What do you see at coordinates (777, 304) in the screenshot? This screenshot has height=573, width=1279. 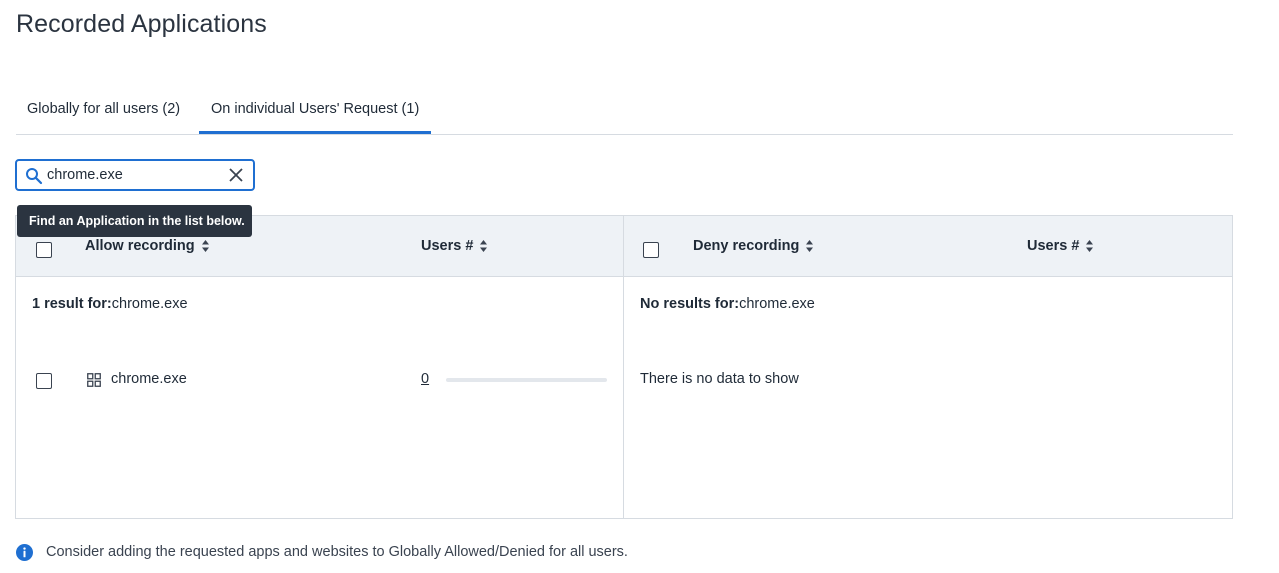 I see `deny-result-query: chrome.exe` at bounding box center [777, 304].